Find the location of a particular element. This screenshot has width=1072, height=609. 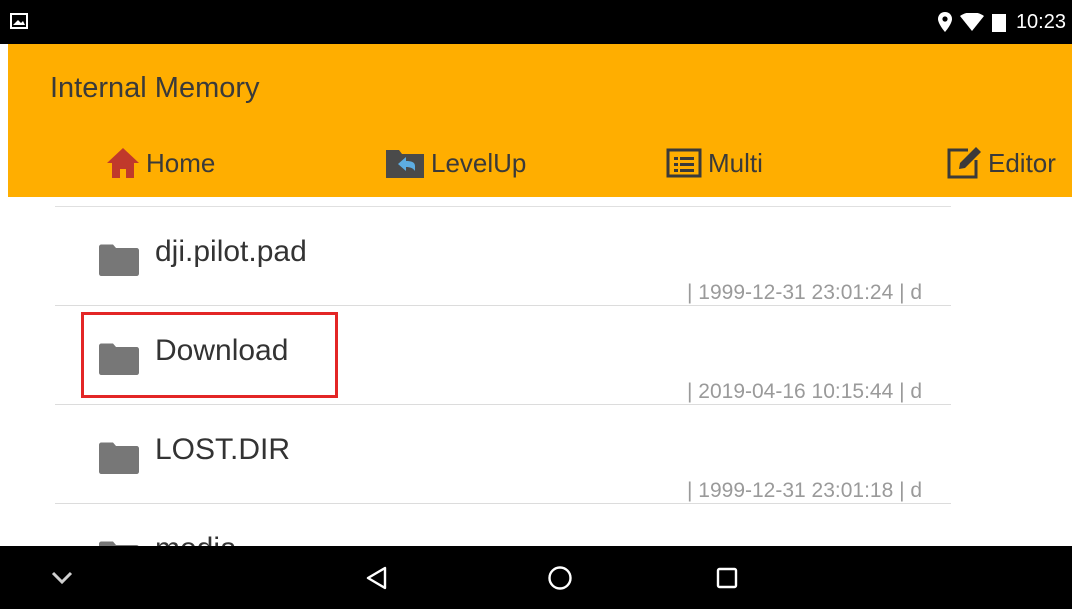

recents-button is located at coordinates (727, 577).